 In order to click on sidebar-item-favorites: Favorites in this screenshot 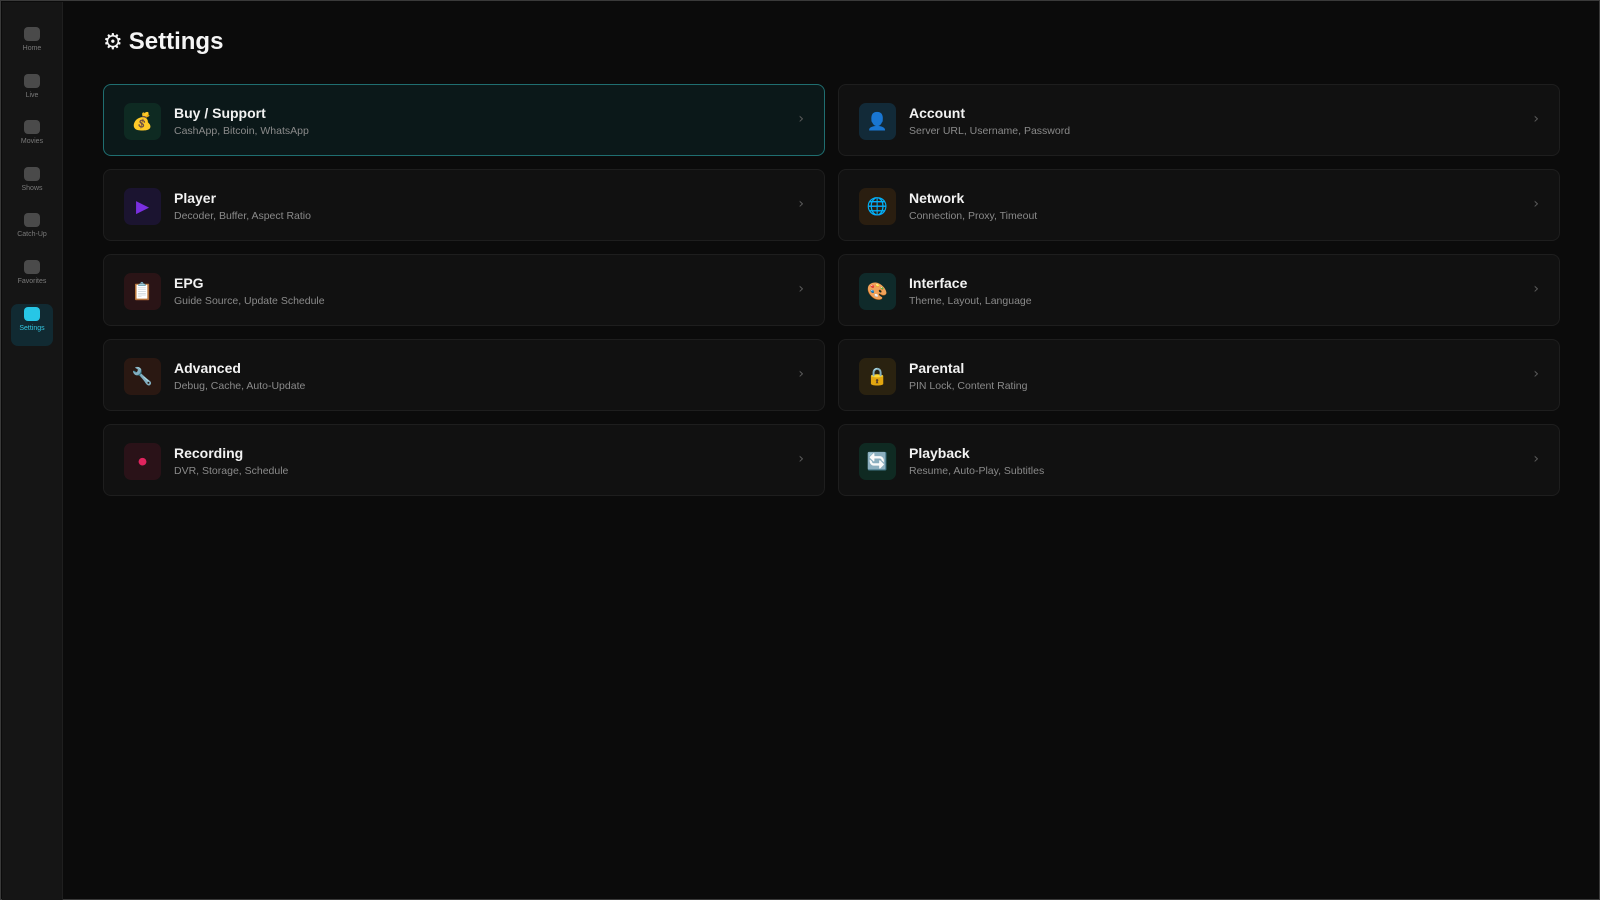, I will do `click(32, 278)`.